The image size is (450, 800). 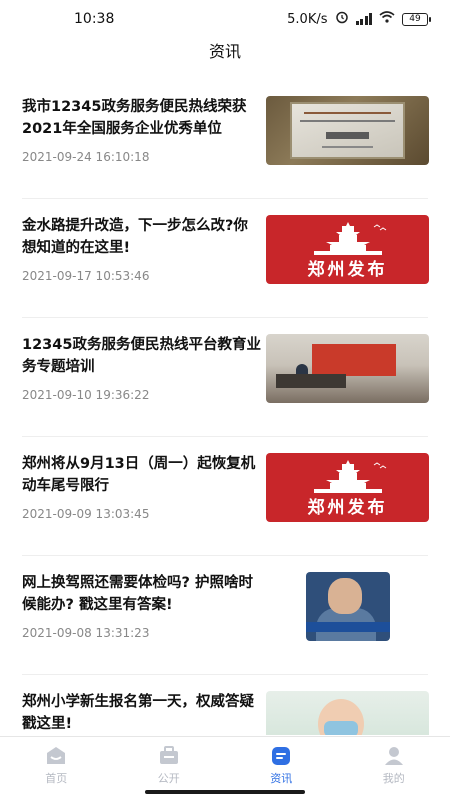 What do you see at coordinates (394, 756) in the screenshot?
I see `user-icon` at bounding box center [394, 756].